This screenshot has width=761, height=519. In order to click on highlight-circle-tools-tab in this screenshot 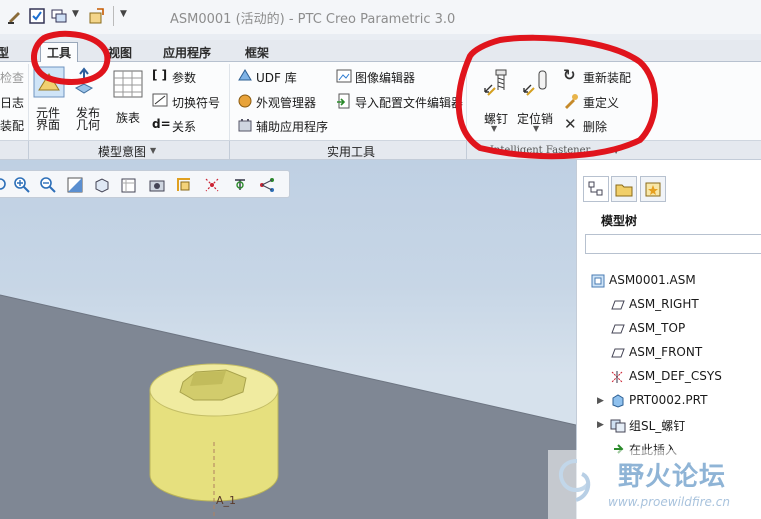, I will do `click(71, 57)`.